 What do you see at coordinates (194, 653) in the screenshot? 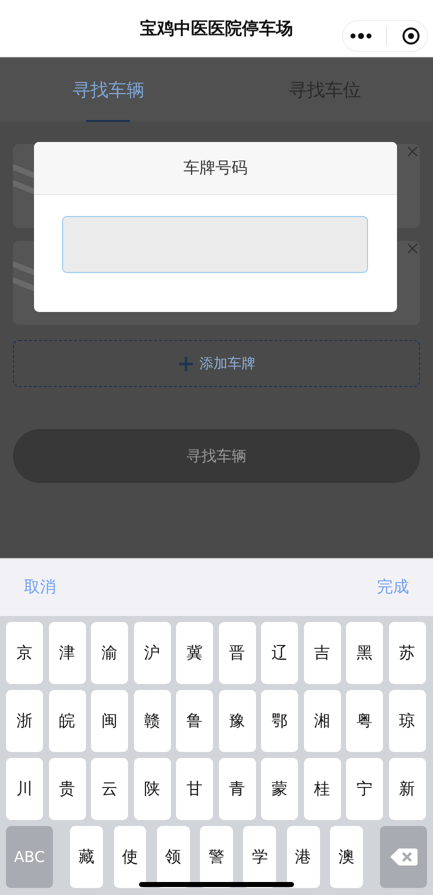
I see `keyboard-key: 冀` at bounding box center [194, 653].